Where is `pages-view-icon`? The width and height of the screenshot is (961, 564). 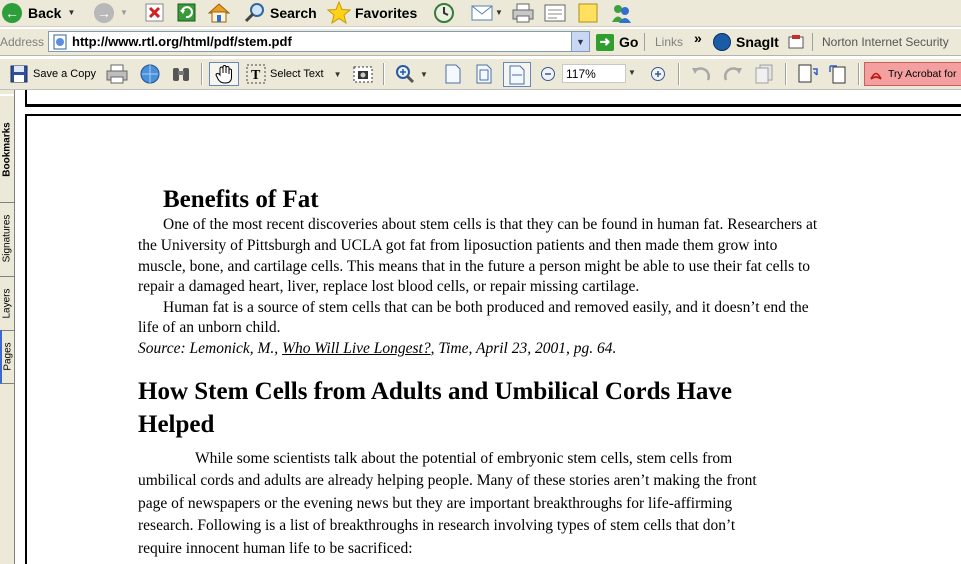 pages-view-icon is located at coordinates (764, 74).